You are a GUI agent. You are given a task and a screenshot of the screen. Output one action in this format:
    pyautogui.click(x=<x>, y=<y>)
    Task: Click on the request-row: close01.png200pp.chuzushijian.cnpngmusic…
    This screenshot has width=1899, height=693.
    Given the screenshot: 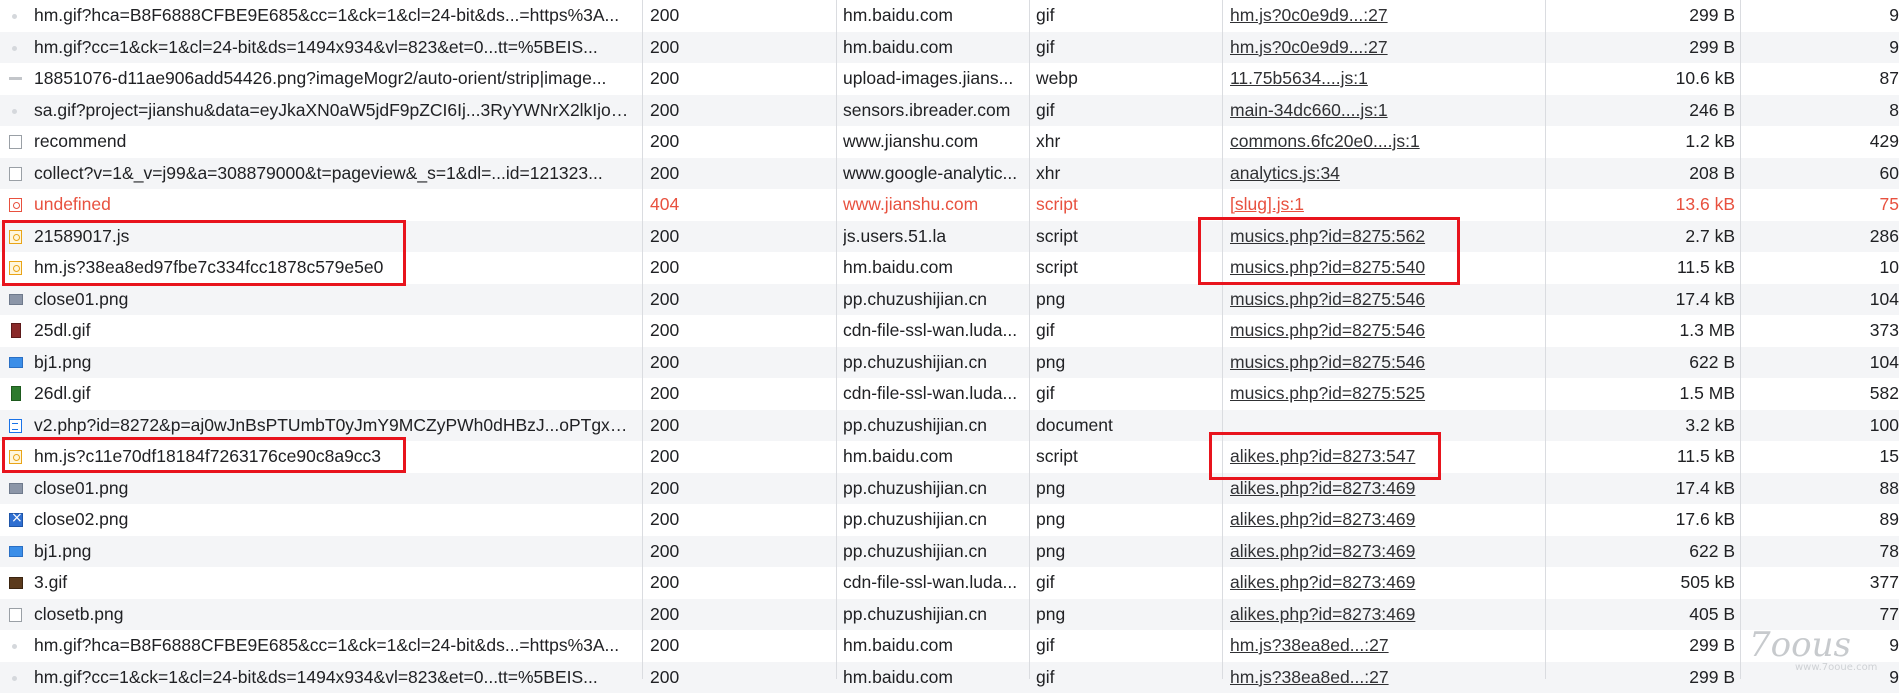 What is the action you would take?
    pyautogui.click(x=949, y=300)
    